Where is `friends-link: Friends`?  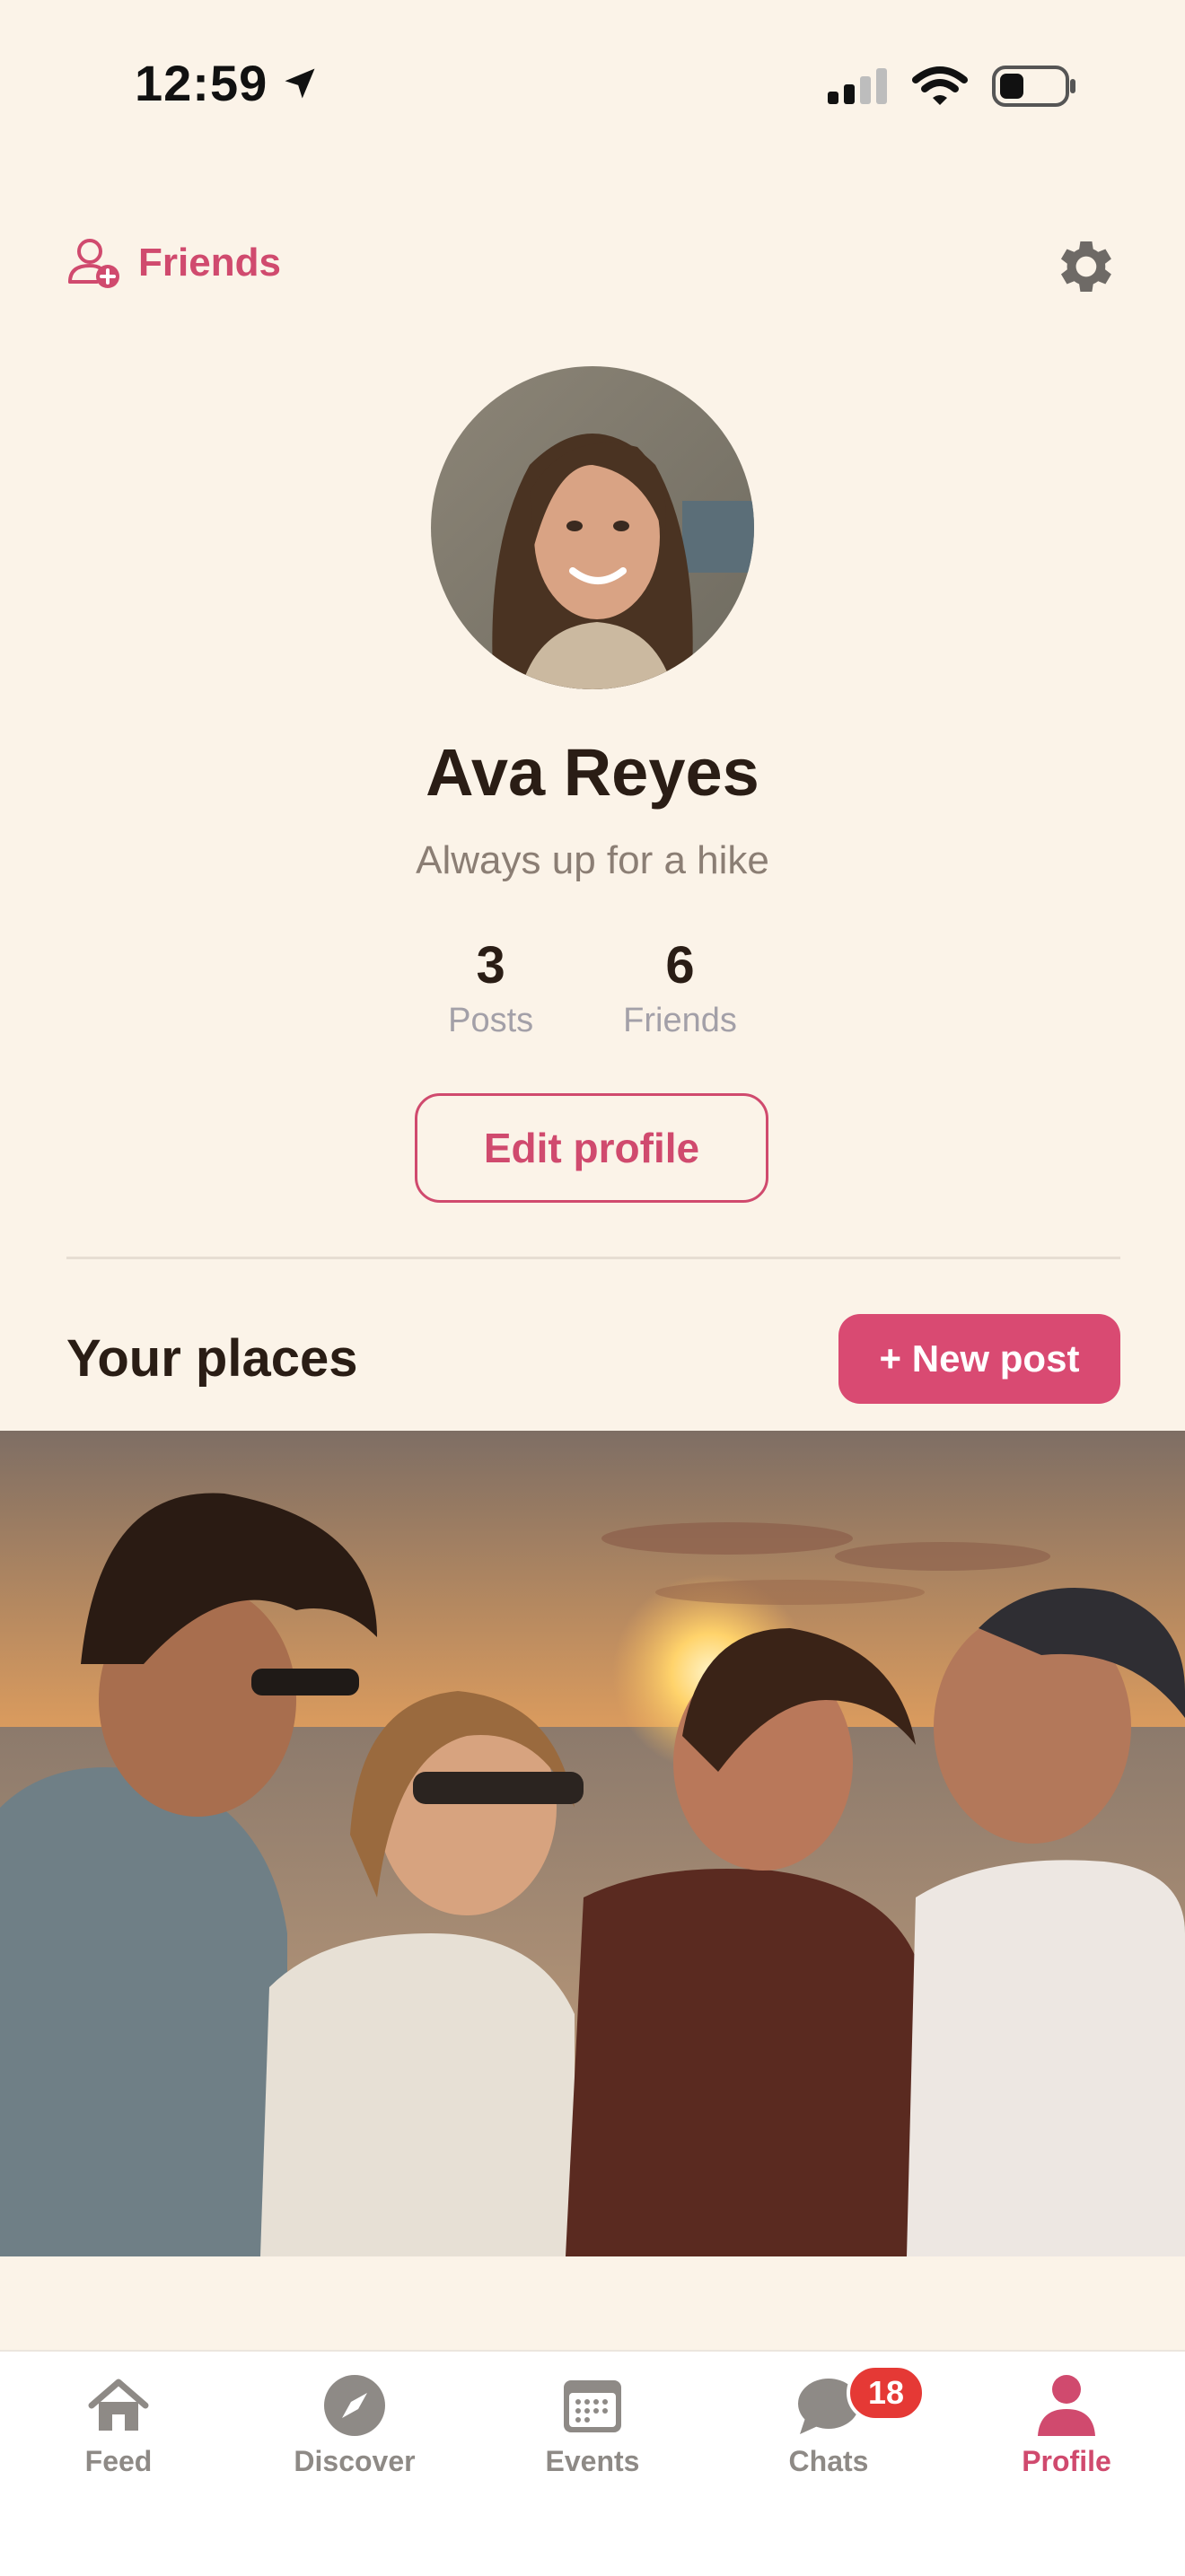 friends-link: Friends is located at coordinates (173, 263).